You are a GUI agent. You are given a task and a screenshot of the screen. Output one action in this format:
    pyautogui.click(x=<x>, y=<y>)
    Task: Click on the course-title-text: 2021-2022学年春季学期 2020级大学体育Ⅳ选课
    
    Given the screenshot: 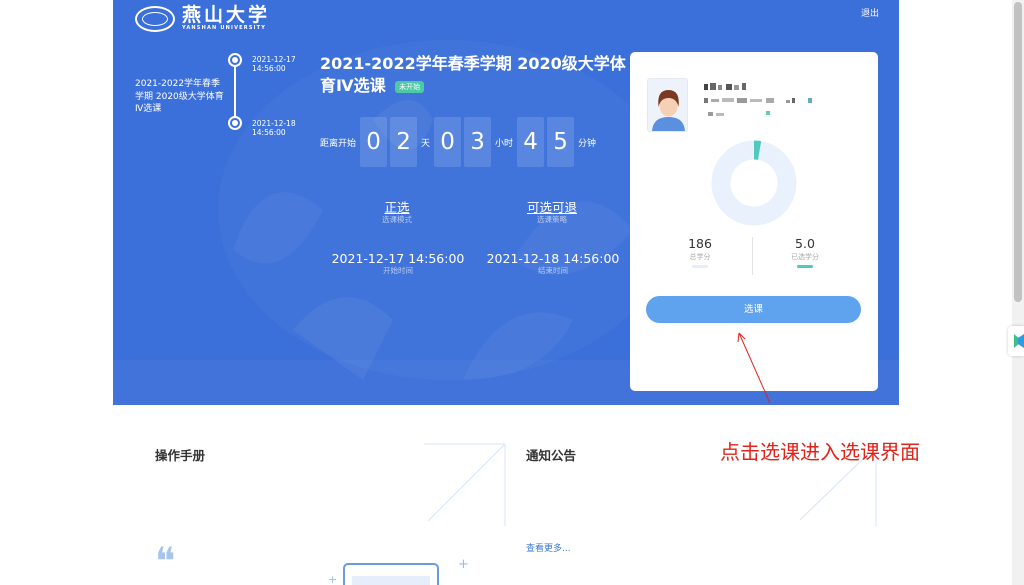 What is the action you would take?
    pyautogui.click(x=473, y=74)
    